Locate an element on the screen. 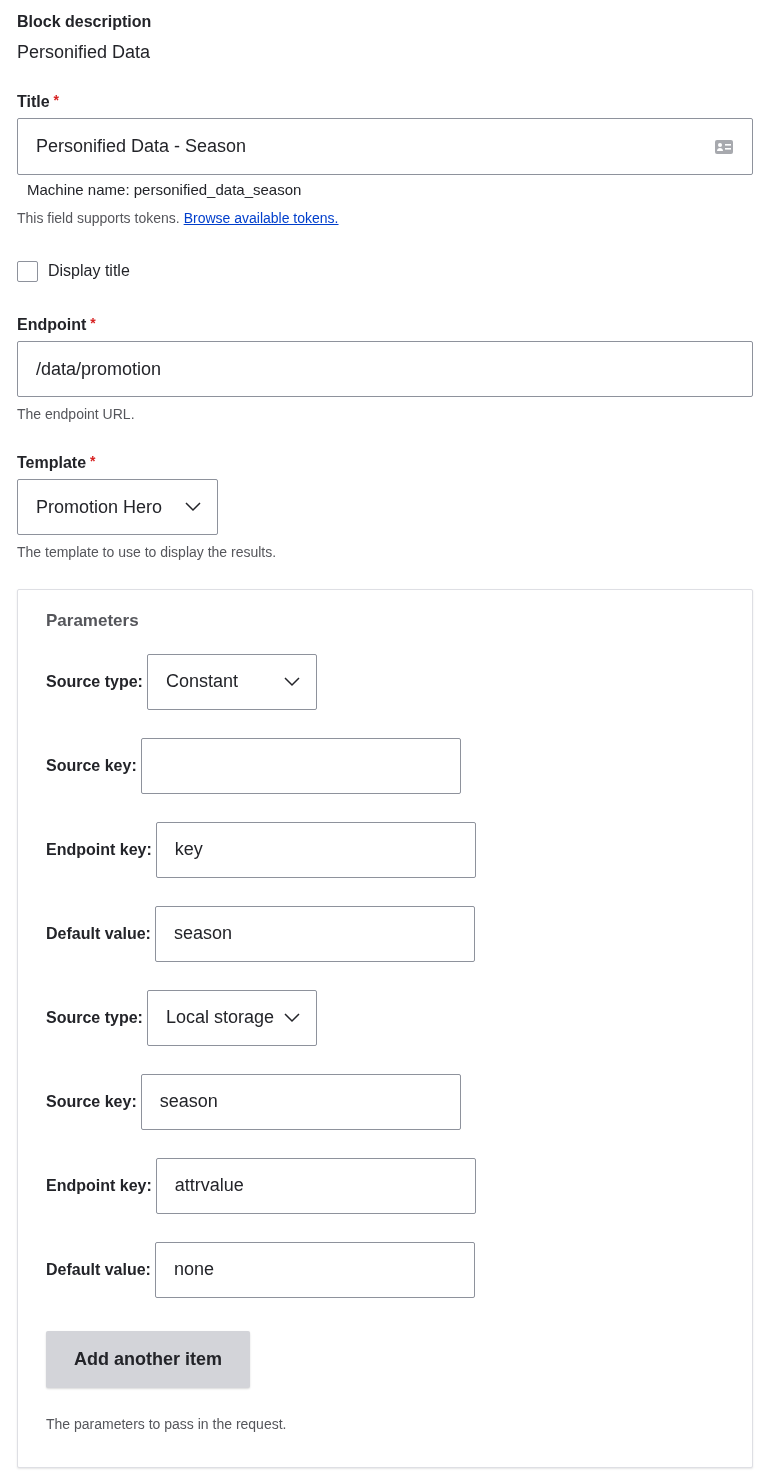 This screenshot has width=768, height=1483. select-field: Promotion Hero is located at coordinates (117, 507).